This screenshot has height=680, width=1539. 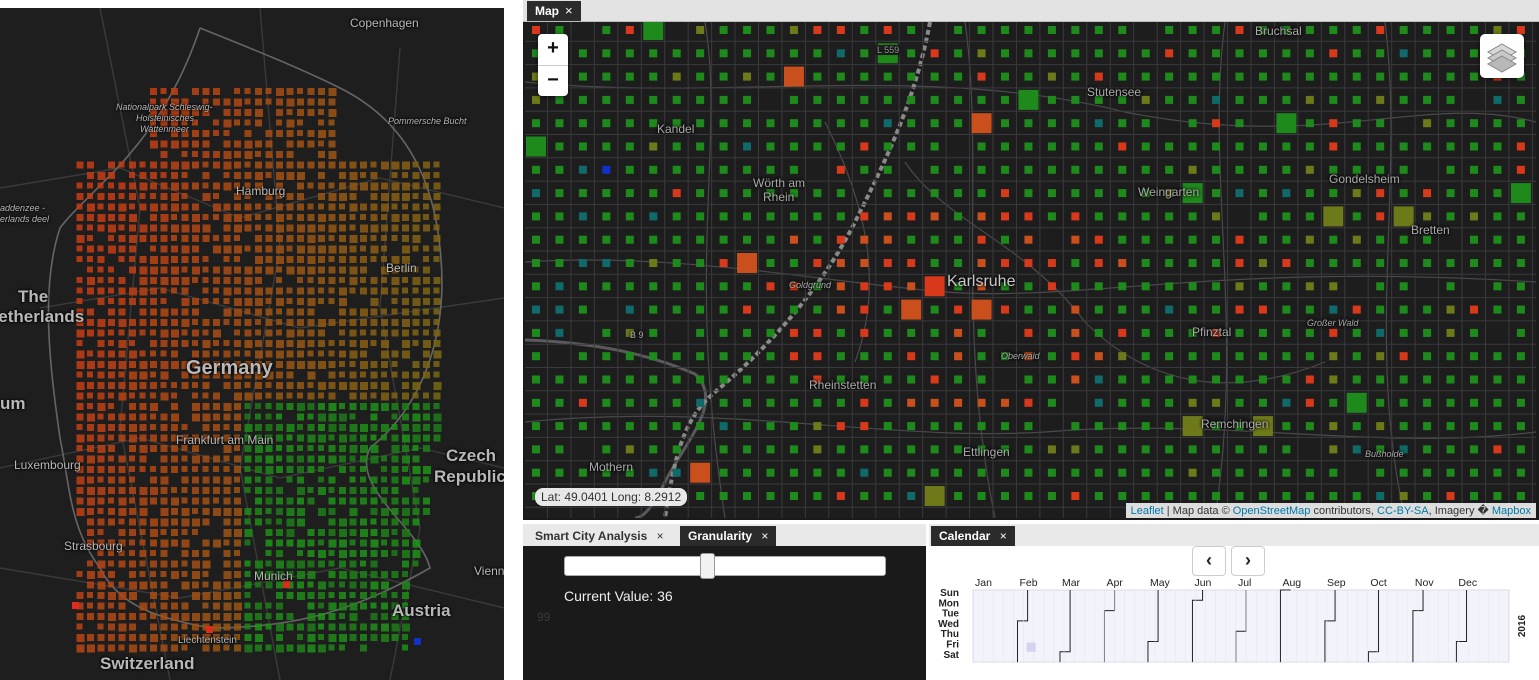 I want to click on map-label-ettlingen: Ettlingen, so click(x=986, y=452).